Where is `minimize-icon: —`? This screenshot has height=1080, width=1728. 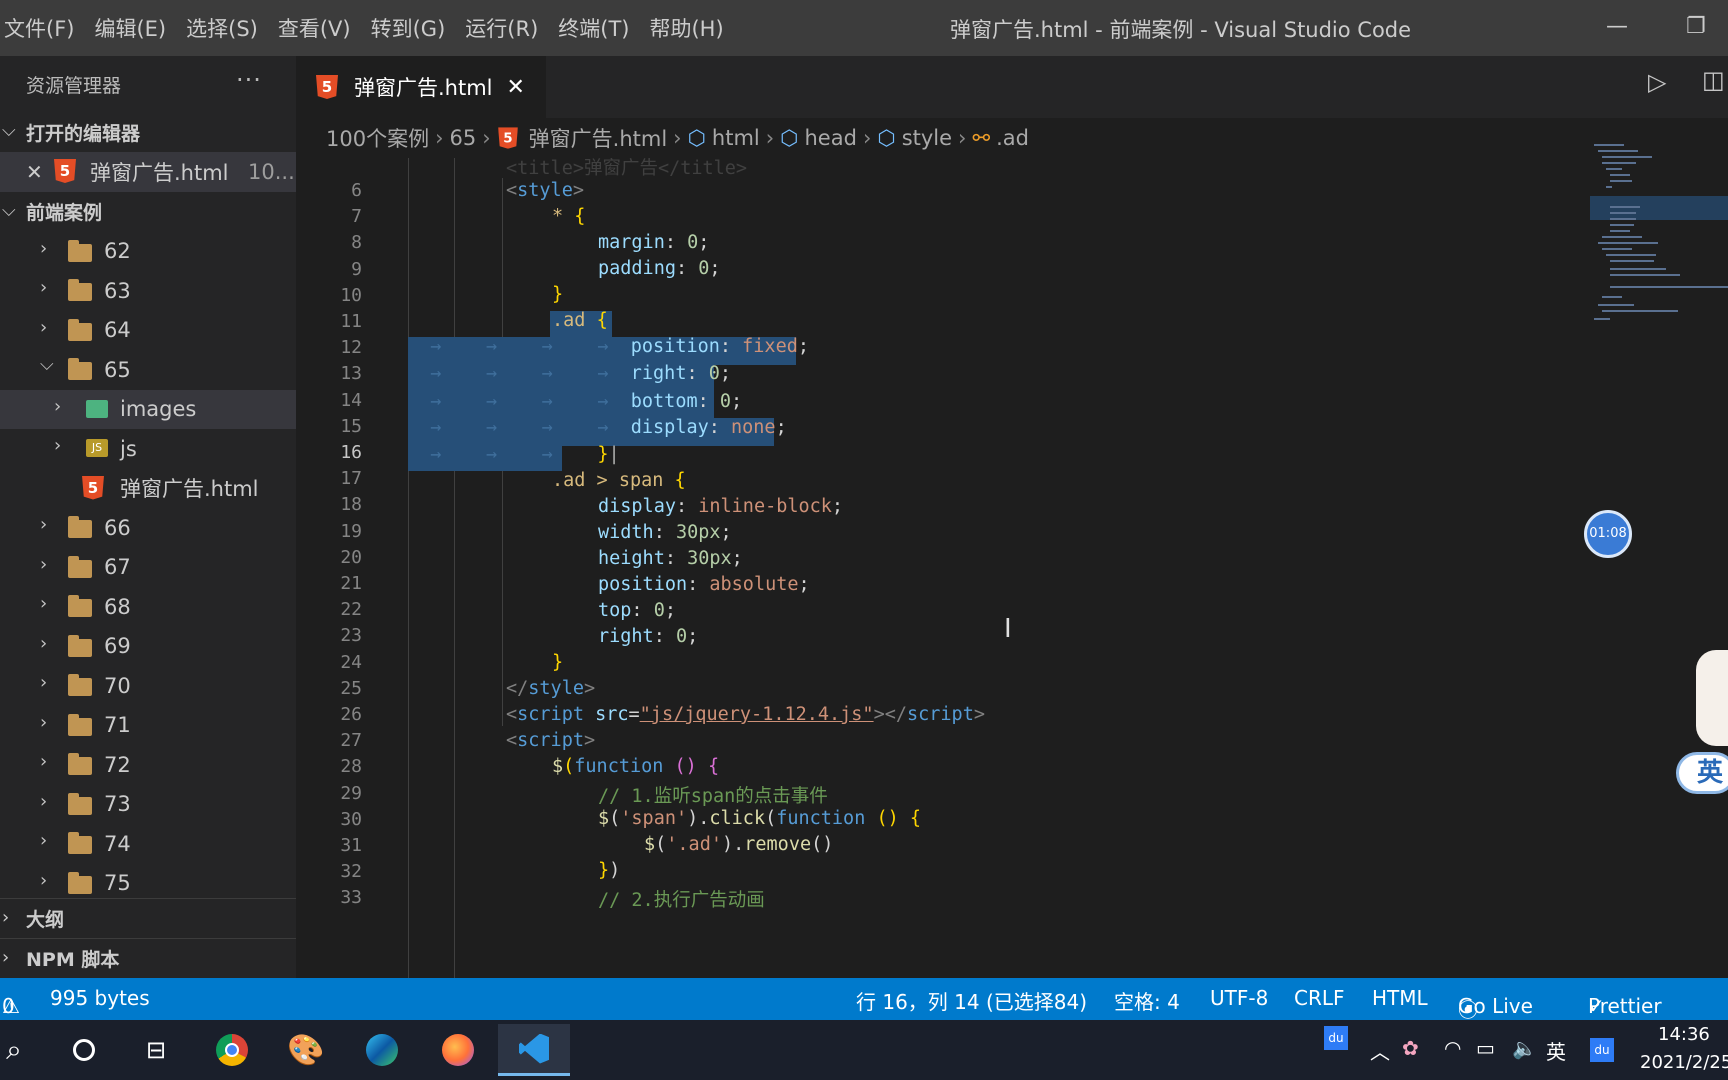
minimize-icon: — is located at coordinates (1617, 26).